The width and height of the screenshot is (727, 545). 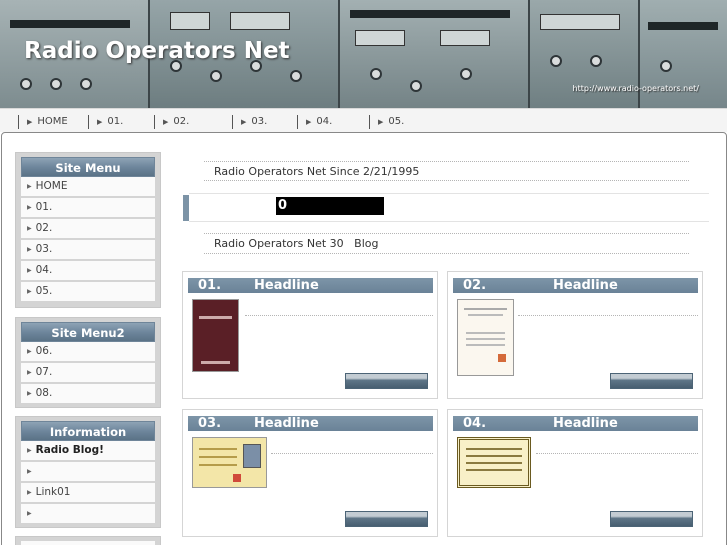 What do you see at coordinates (88, 540) in the screenshot?
I see `sidebar-extra-box` at bounding box center [88, 540].